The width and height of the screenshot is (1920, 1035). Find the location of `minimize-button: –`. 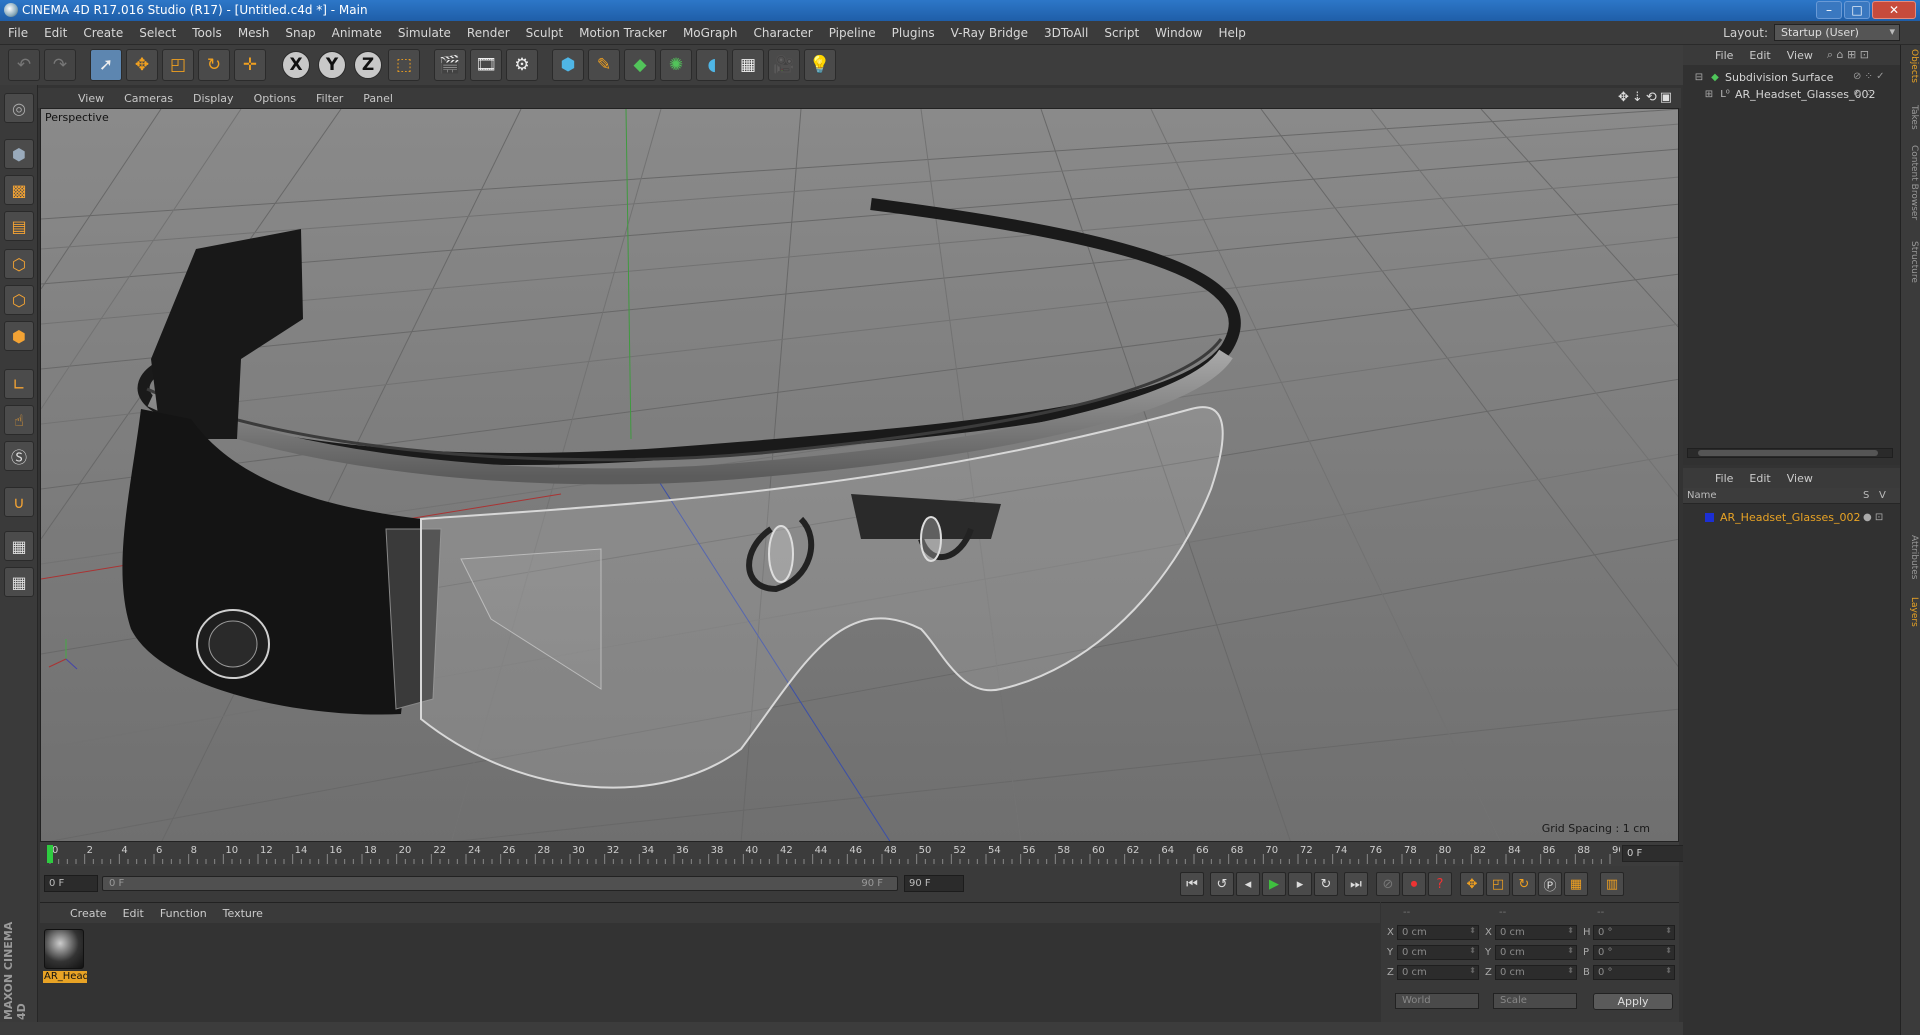

minimize-button: – is located at coordinates (1829, 10).